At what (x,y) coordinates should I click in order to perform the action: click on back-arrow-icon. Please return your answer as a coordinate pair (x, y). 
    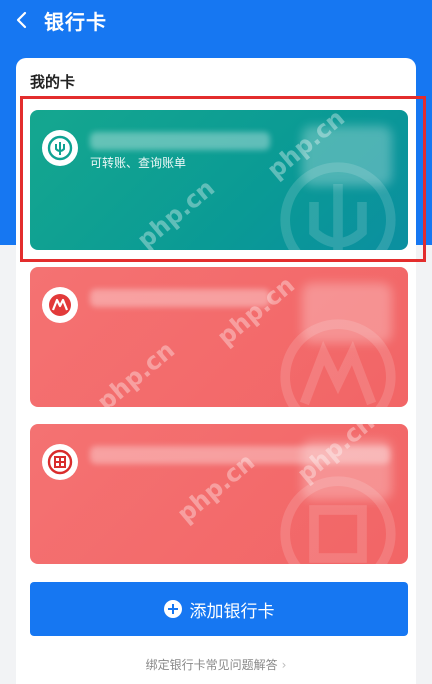
    Looking at the image, I should click on (21, 20).